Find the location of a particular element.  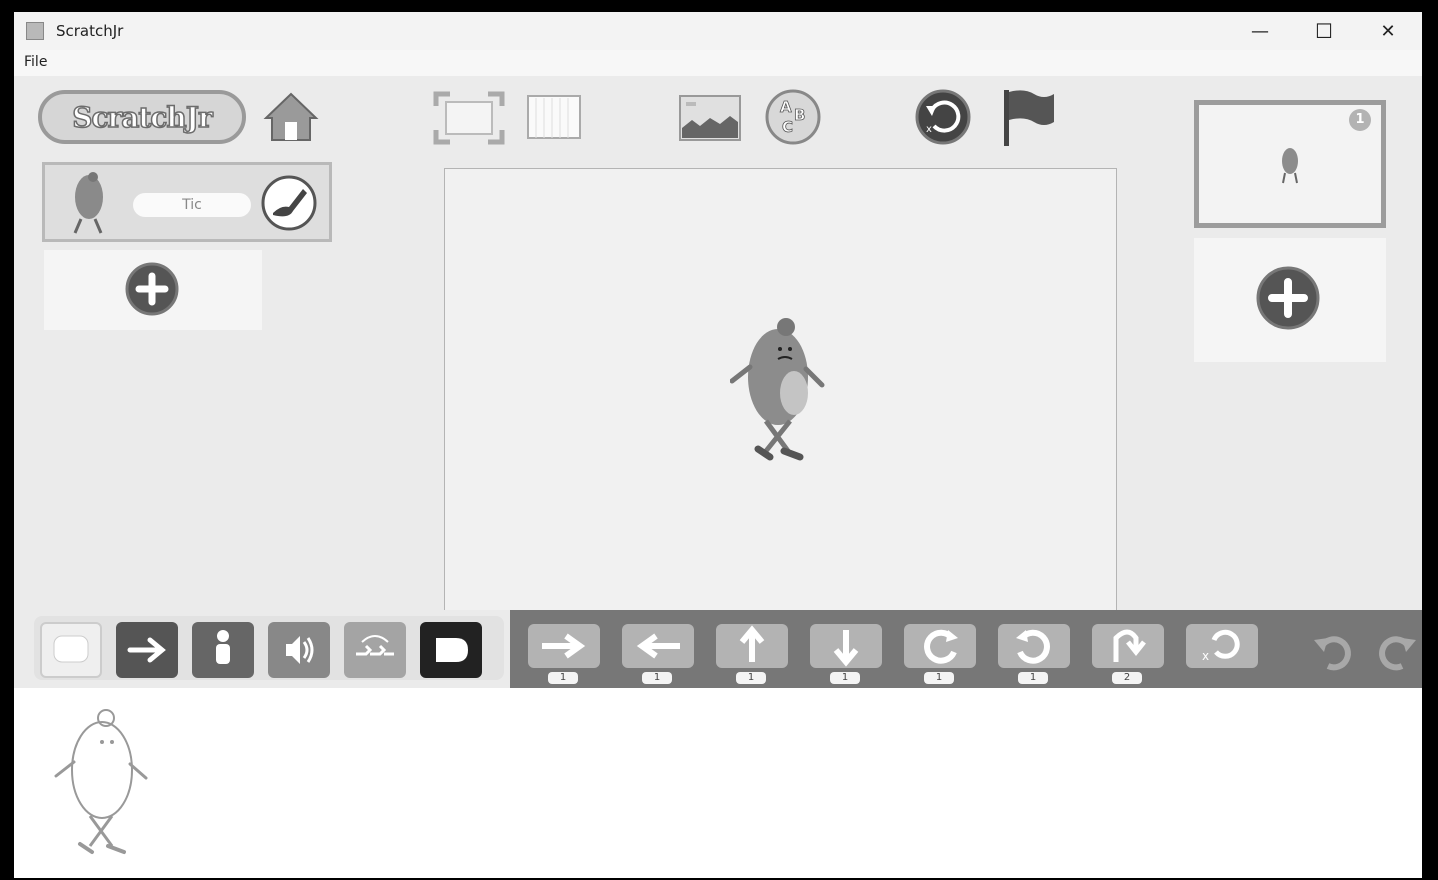

move-left-icon is located at coordinates (658, 646).